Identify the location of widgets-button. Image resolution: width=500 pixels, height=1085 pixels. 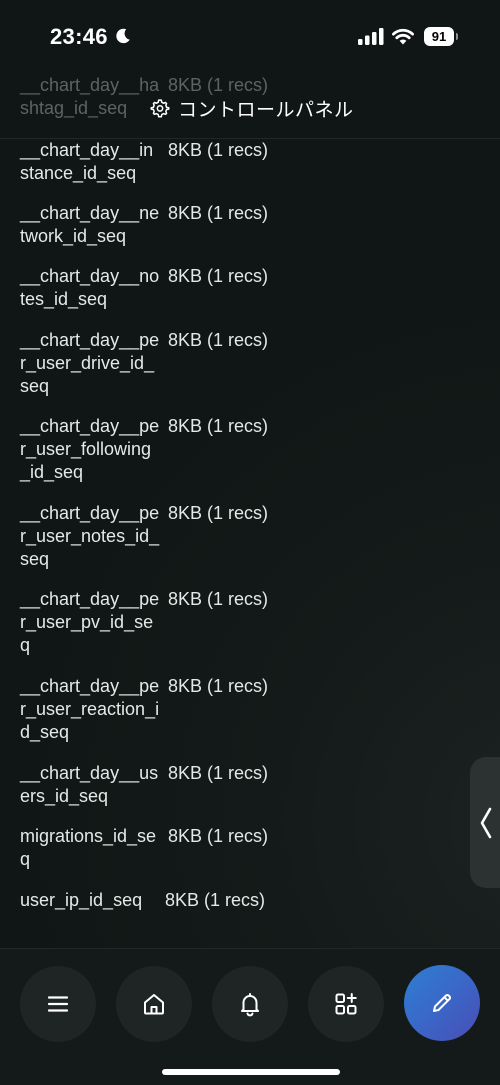
(346, 1004).